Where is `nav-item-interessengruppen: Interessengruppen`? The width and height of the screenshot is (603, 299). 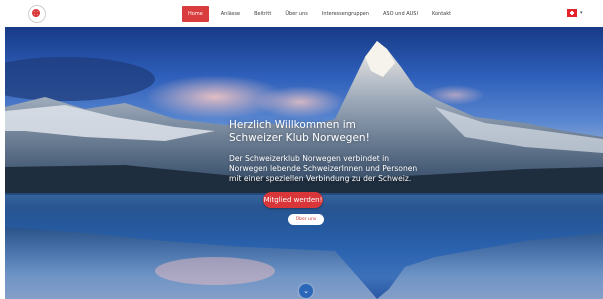
nav-item-interessengruppen: Interessengruppen is located at coordinates (345, 14).